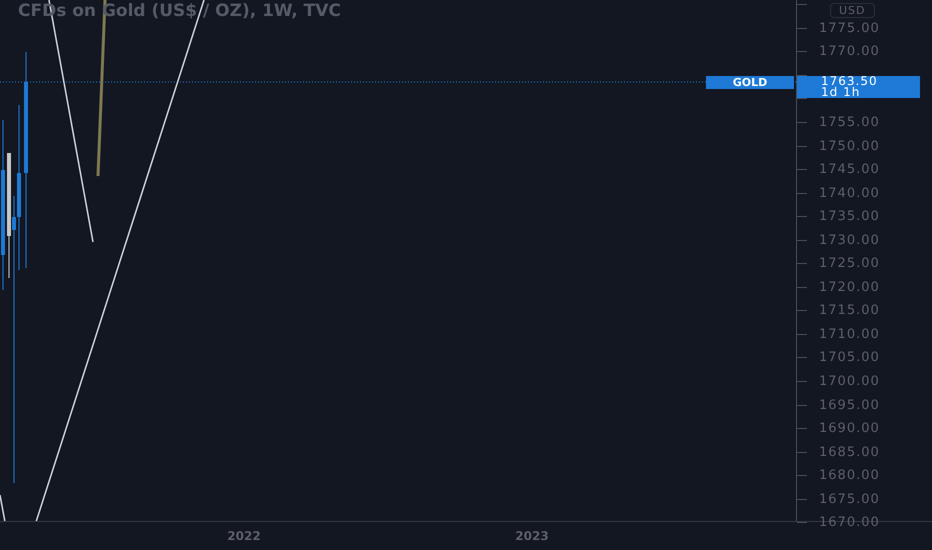 The height and width of the screenshot is (550, 932). Describe the element at coordinates (849, 476) in the screenshot. I see `price-tick-label: 1680.00` at that location.